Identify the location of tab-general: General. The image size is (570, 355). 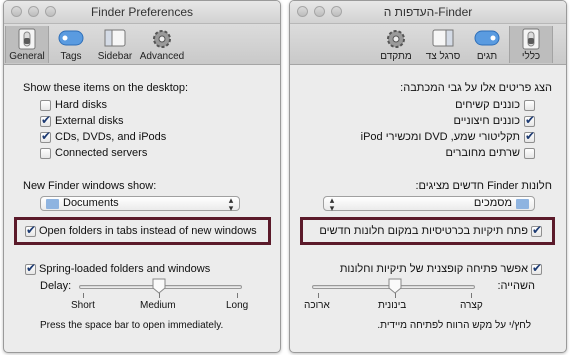
(27, 44).